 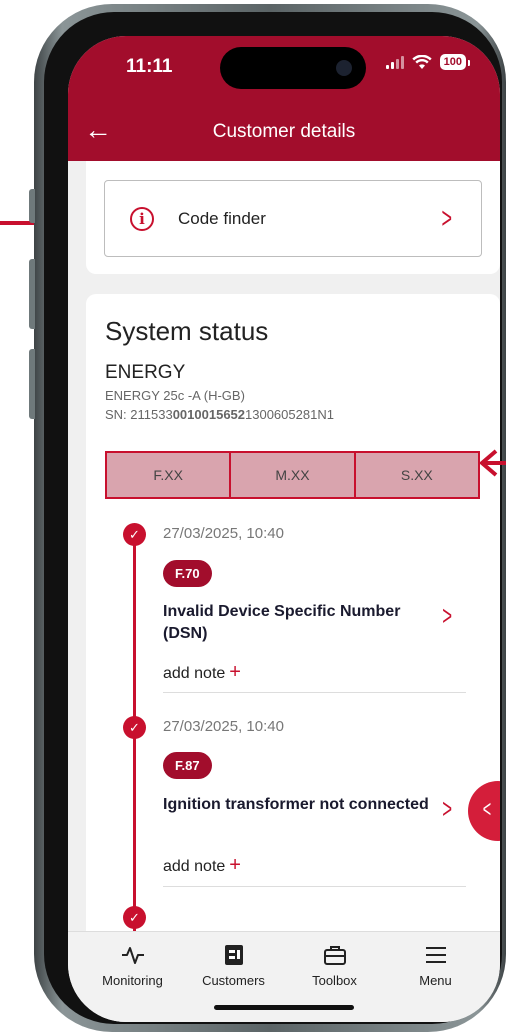 I want to click on sn-prefix: SN: 211533, so click(x=139, y=414).